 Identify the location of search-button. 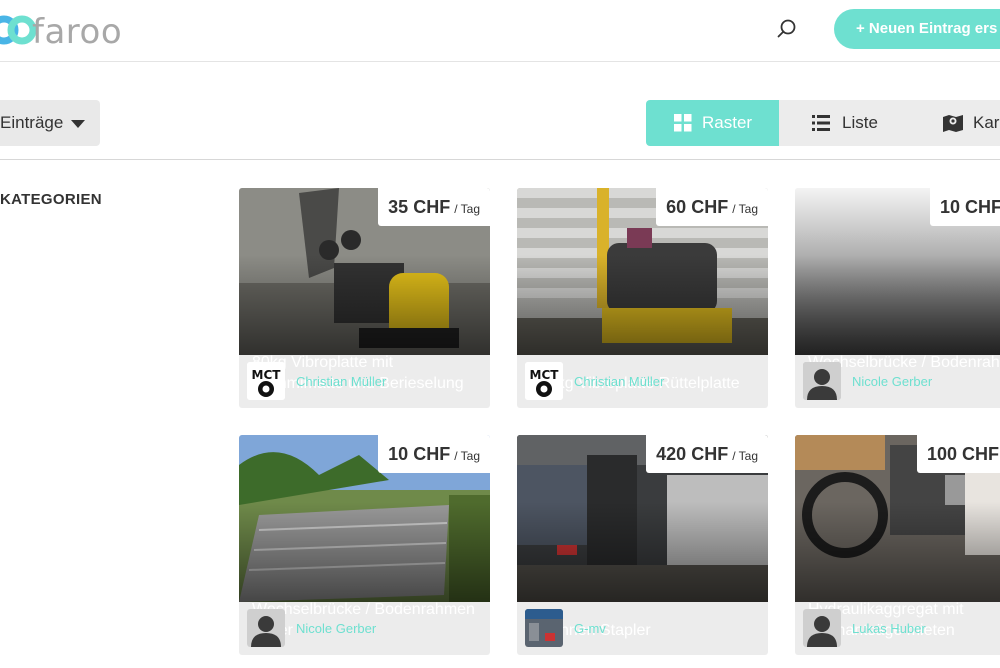
(787, 29).